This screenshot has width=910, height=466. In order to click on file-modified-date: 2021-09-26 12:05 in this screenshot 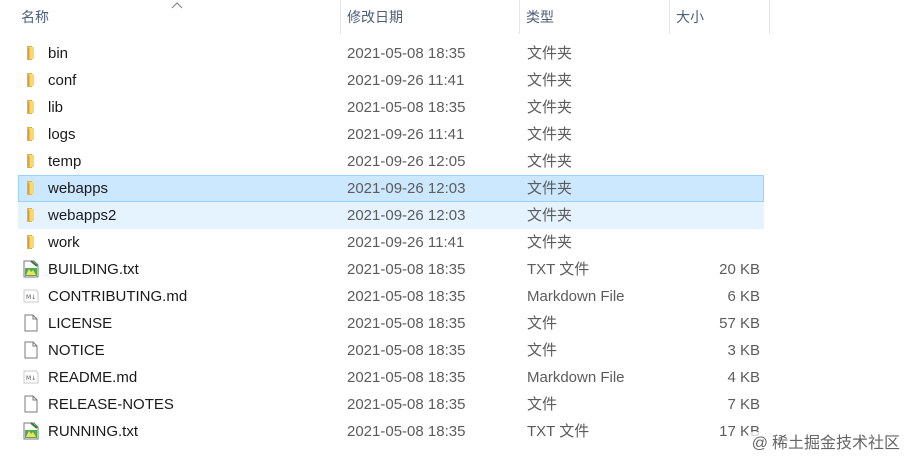, I will do `click(406, 161)`.